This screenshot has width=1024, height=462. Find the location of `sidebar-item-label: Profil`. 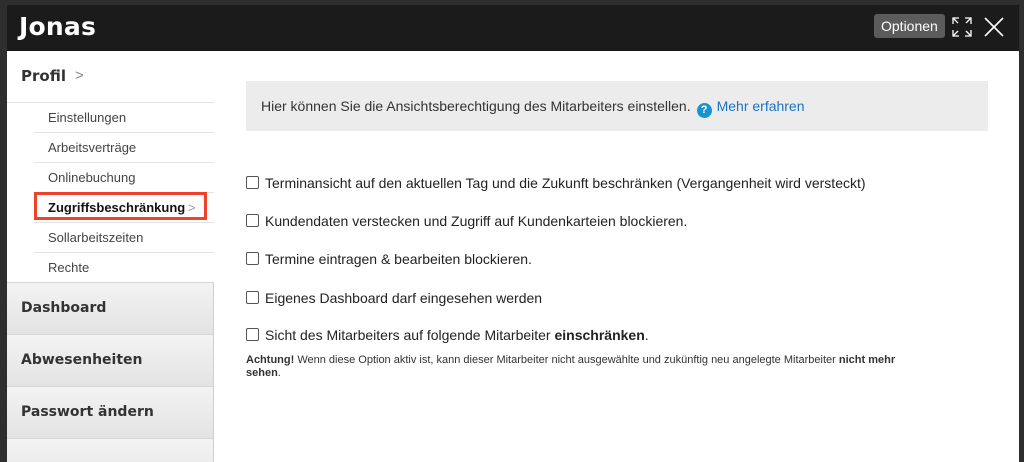

sidebar-item-label: Profil is located at coordinates (43, 76).